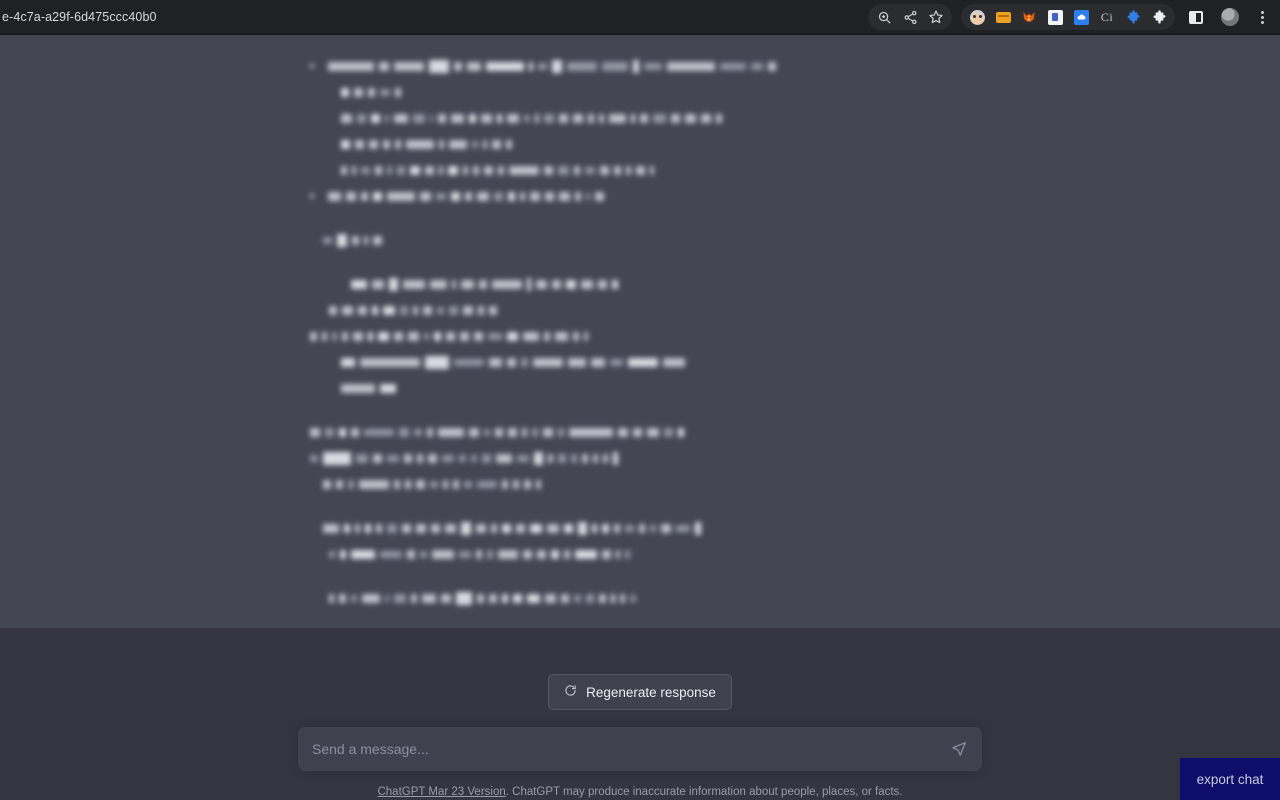 The width and height of the screenshot is (1280, 800). What do you see at coordinates (1230, 17) in the screenshot?
I see `profile-avatar-icon` at bounding box center [1230, 17].